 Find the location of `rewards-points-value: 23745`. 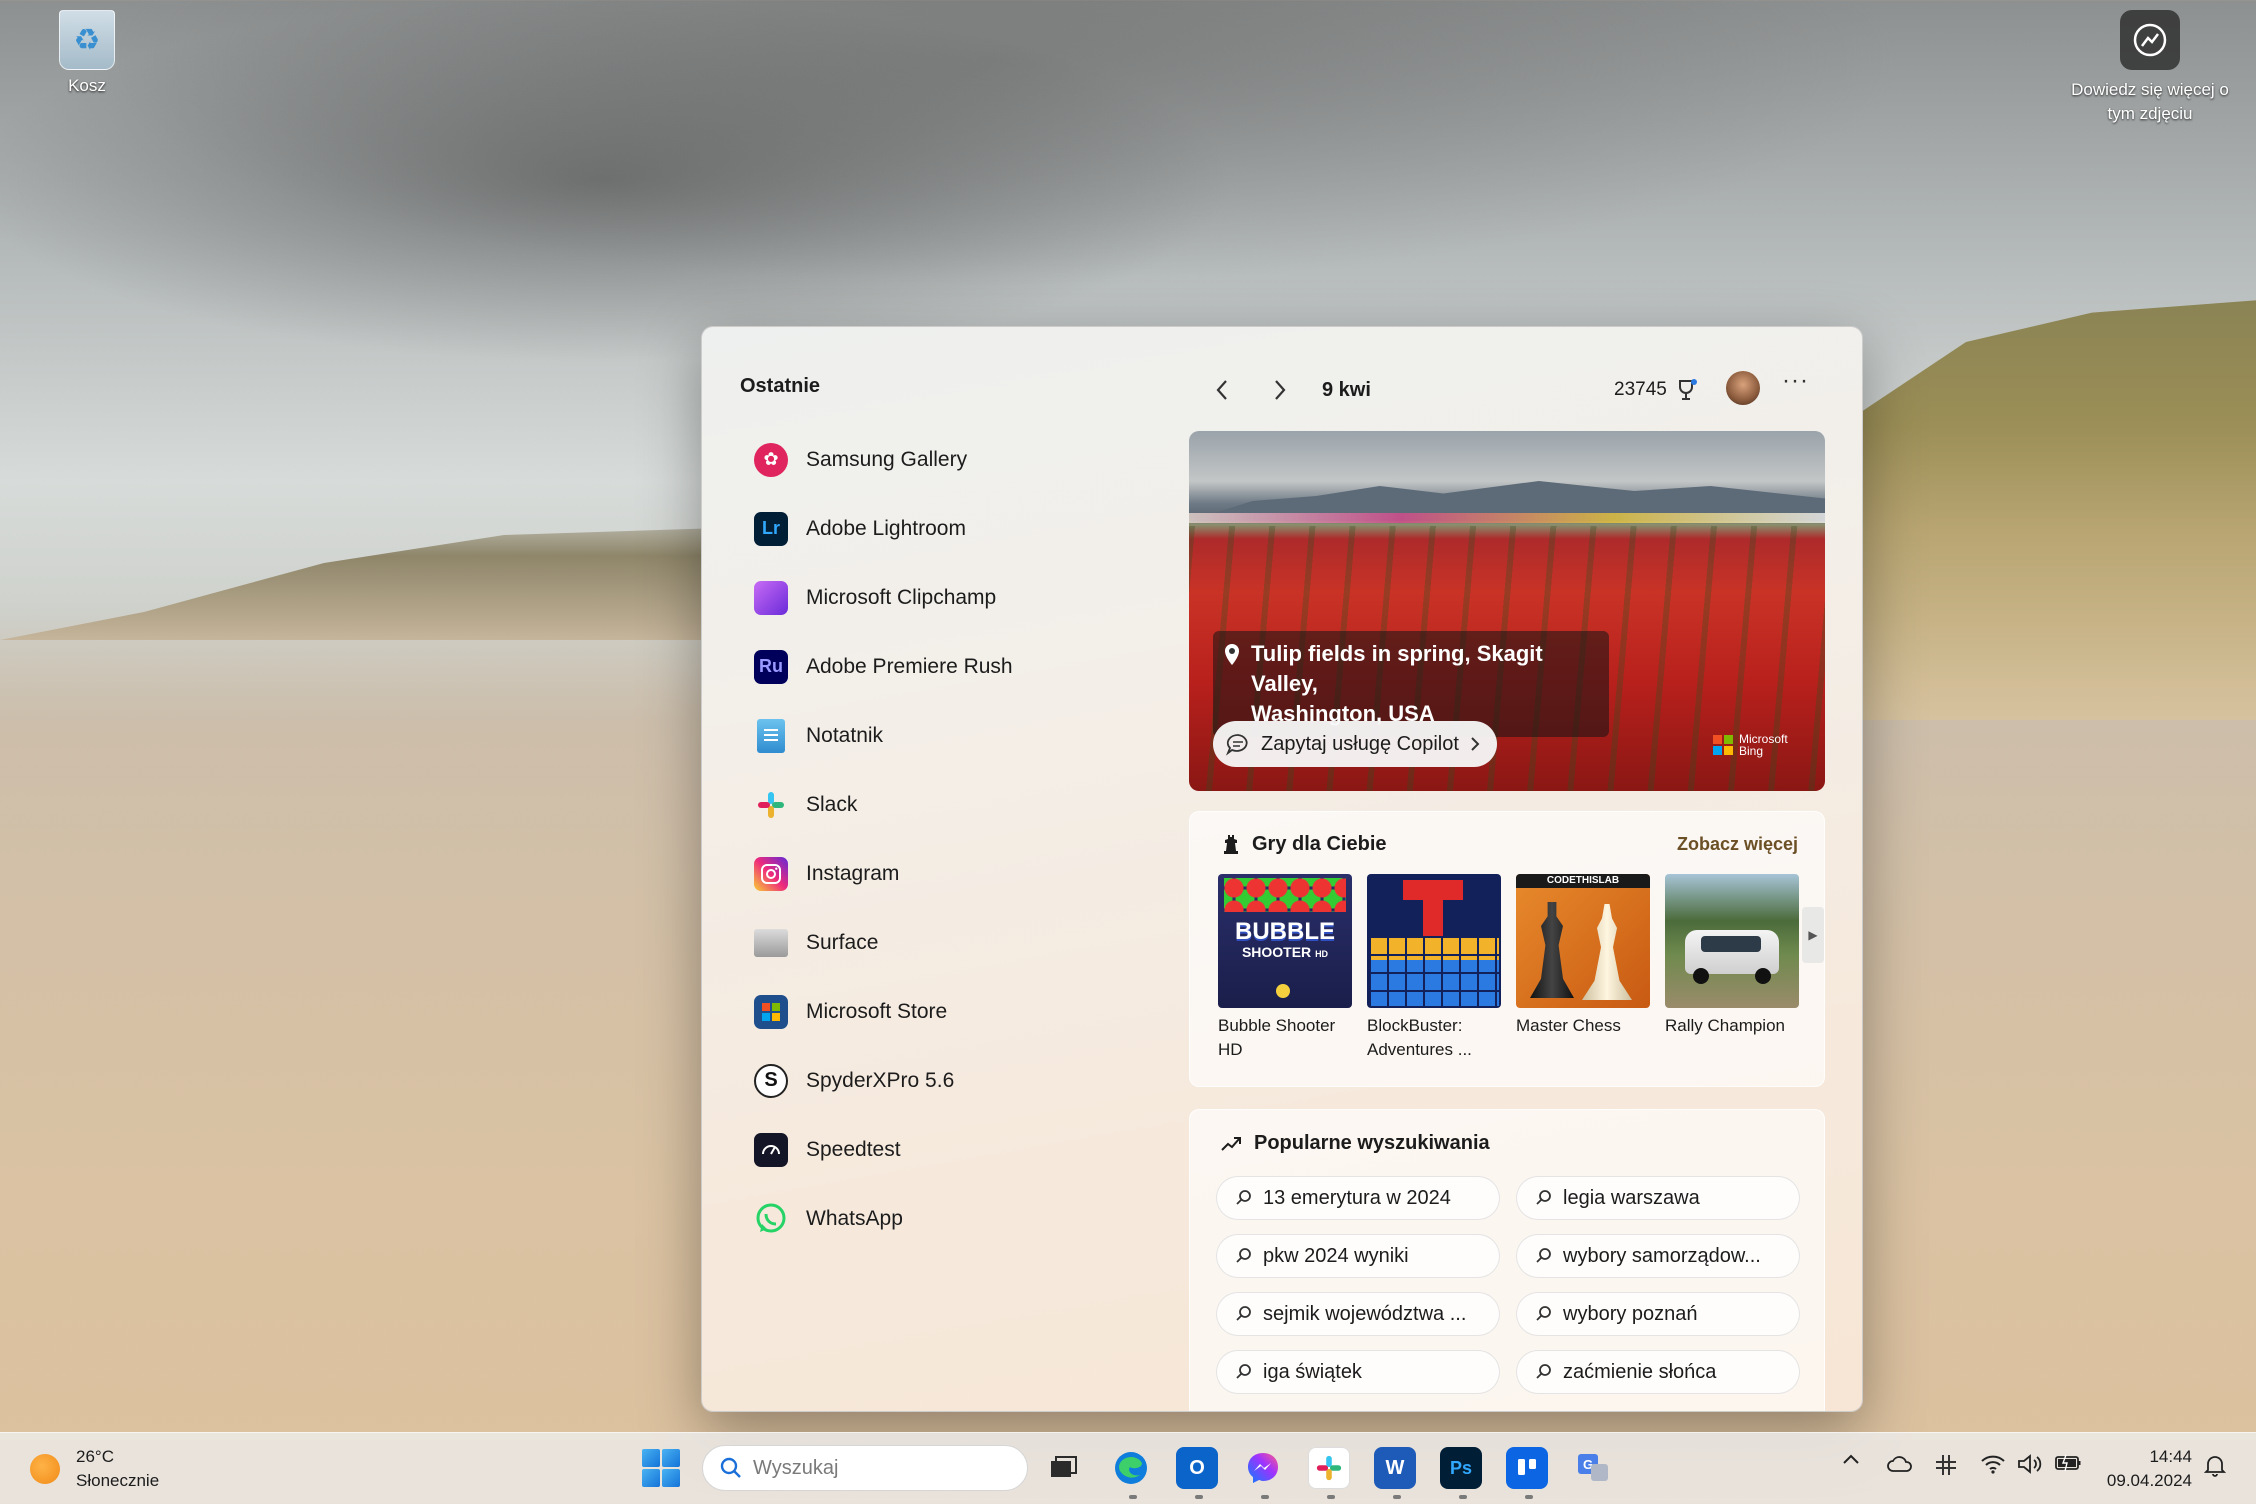

rewards-points-value: 23745 is located at coordinates (1640, 389).